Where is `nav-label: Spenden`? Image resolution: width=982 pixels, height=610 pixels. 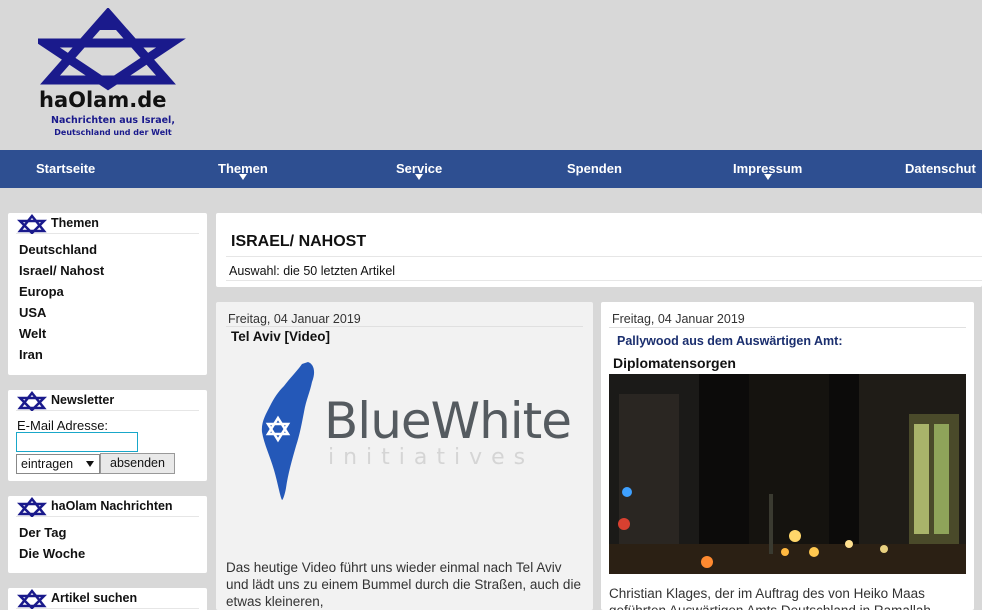 nav-label: Spenden is located at coordinates (594, 168).